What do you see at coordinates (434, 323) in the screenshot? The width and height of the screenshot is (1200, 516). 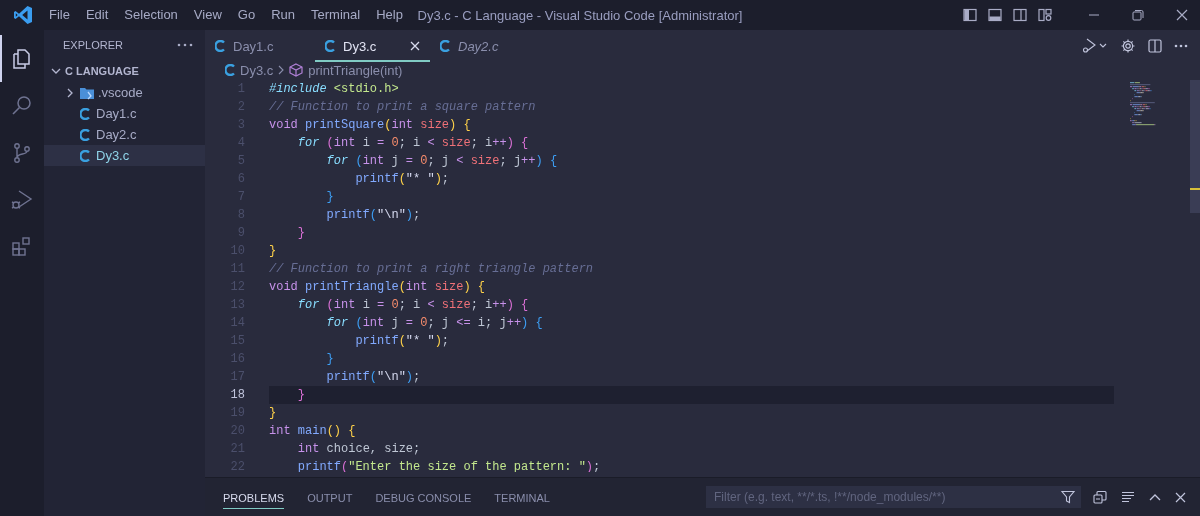 I see `code-line: for (int j = 0; j <= i; j++) {` at bounding box center [434, 323].